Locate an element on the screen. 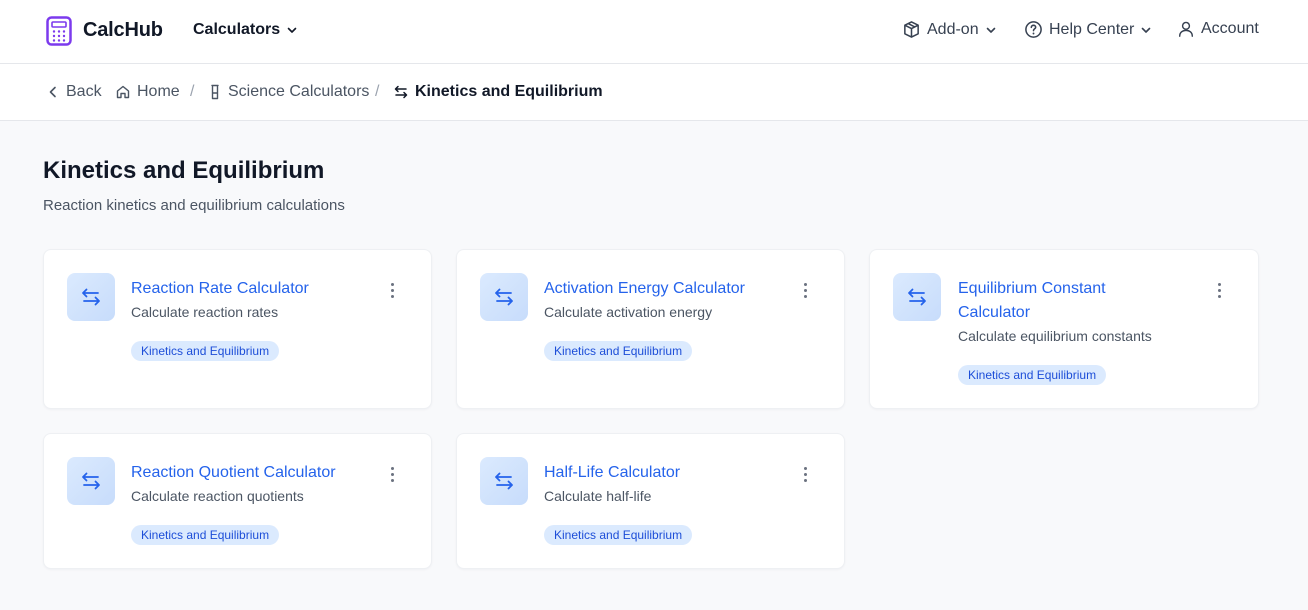 Image resolution: width=1308 pixels, height=610 pixels. calculator-logo-icon is located at coordinates (59, 31).